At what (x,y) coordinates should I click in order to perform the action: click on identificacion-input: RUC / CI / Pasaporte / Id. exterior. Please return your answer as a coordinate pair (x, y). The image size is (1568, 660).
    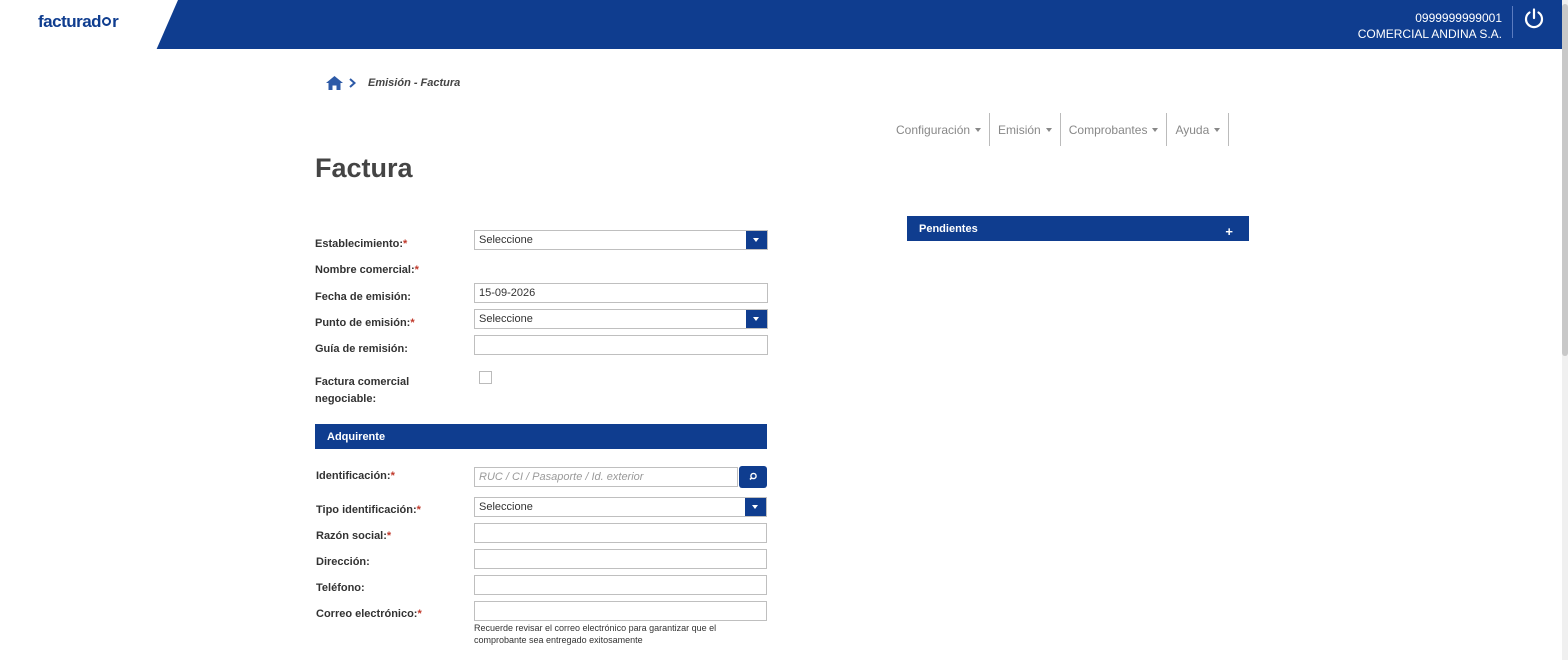
    Looking at the image, I should click on (606, 477).